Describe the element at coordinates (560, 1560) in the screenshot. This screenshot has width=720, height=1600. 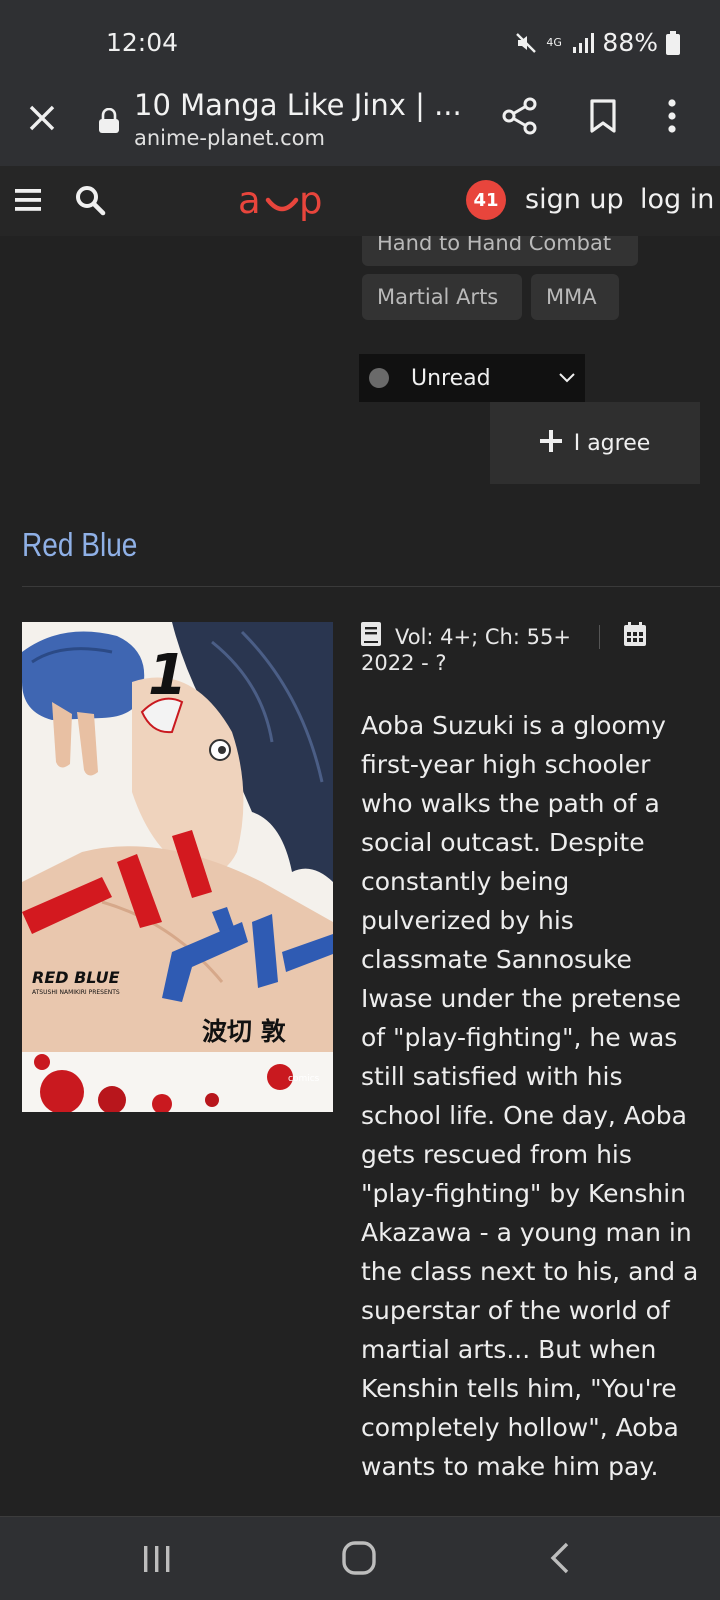
I see `back-button` at that location.